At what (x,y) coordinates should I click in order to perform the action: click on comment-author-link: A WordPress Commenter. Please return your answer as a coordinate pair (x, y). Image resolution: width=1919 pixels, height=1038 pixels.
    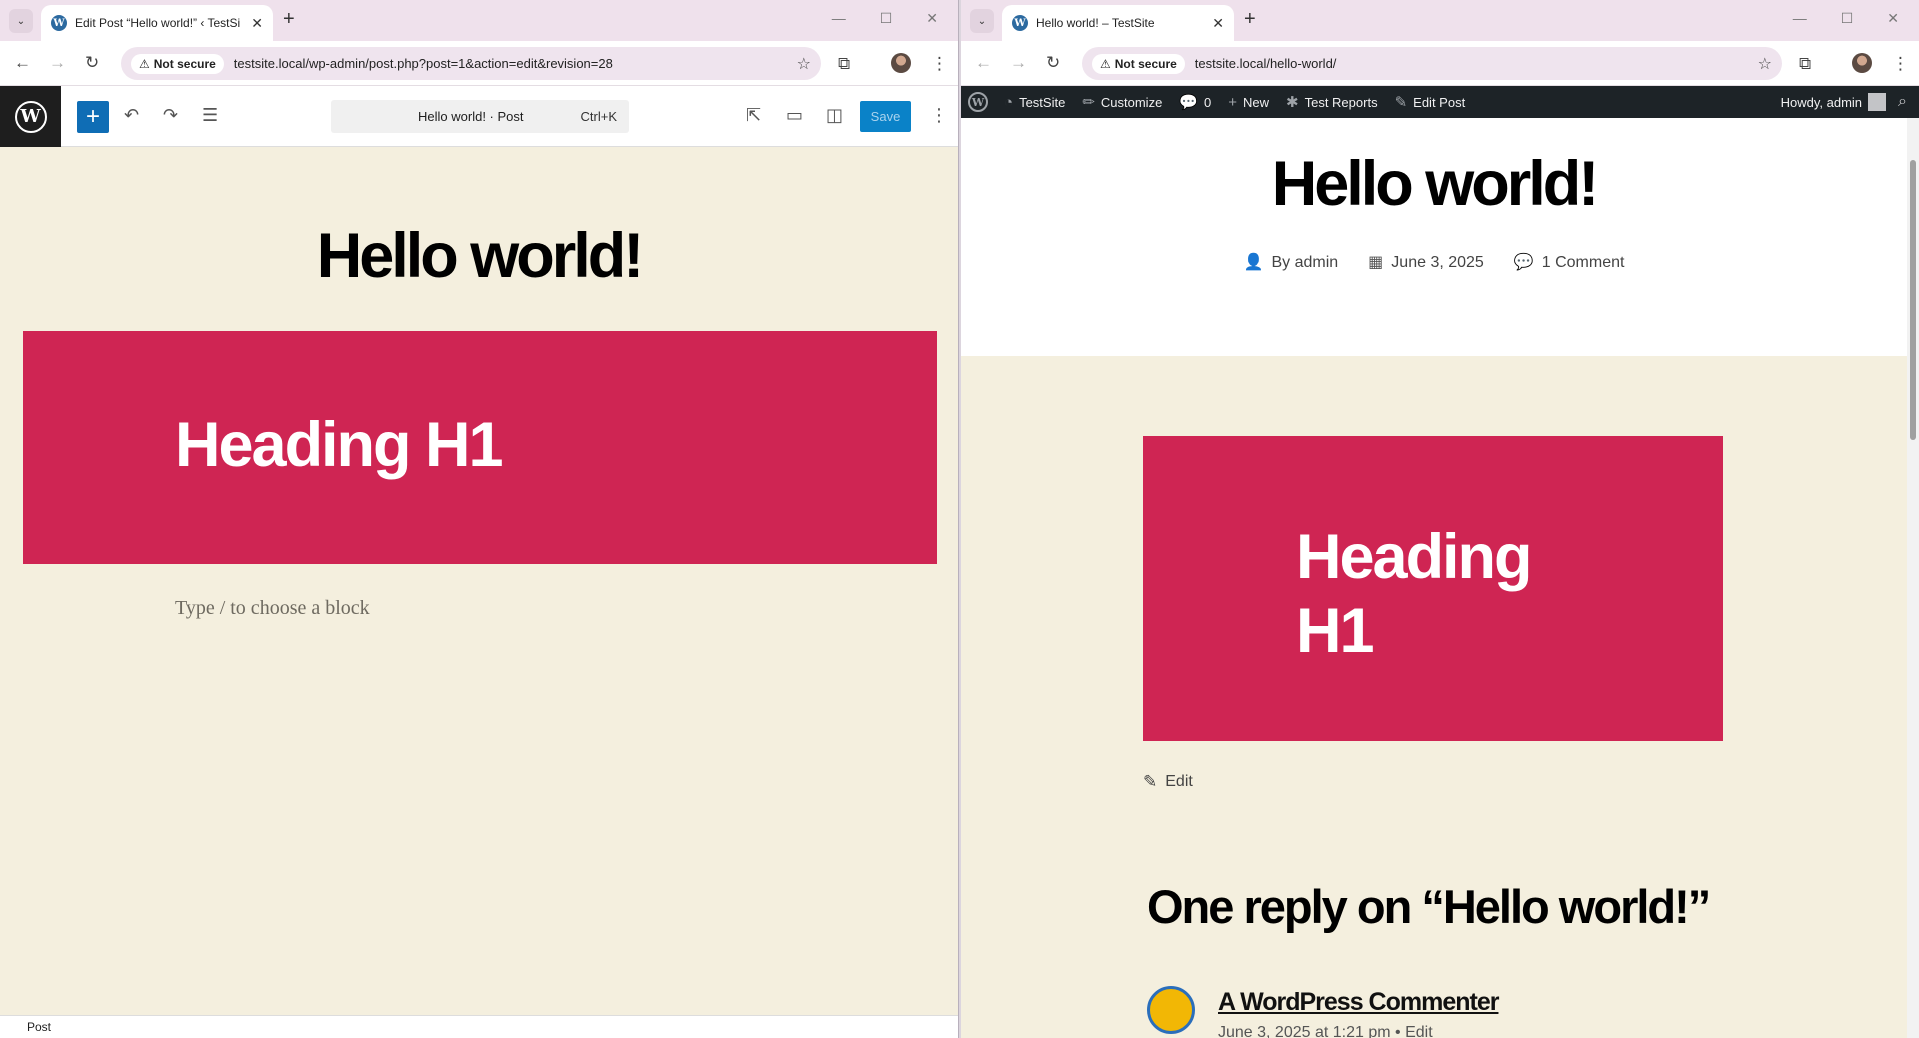
    Looking at the image, I should click on (1358, 1002).